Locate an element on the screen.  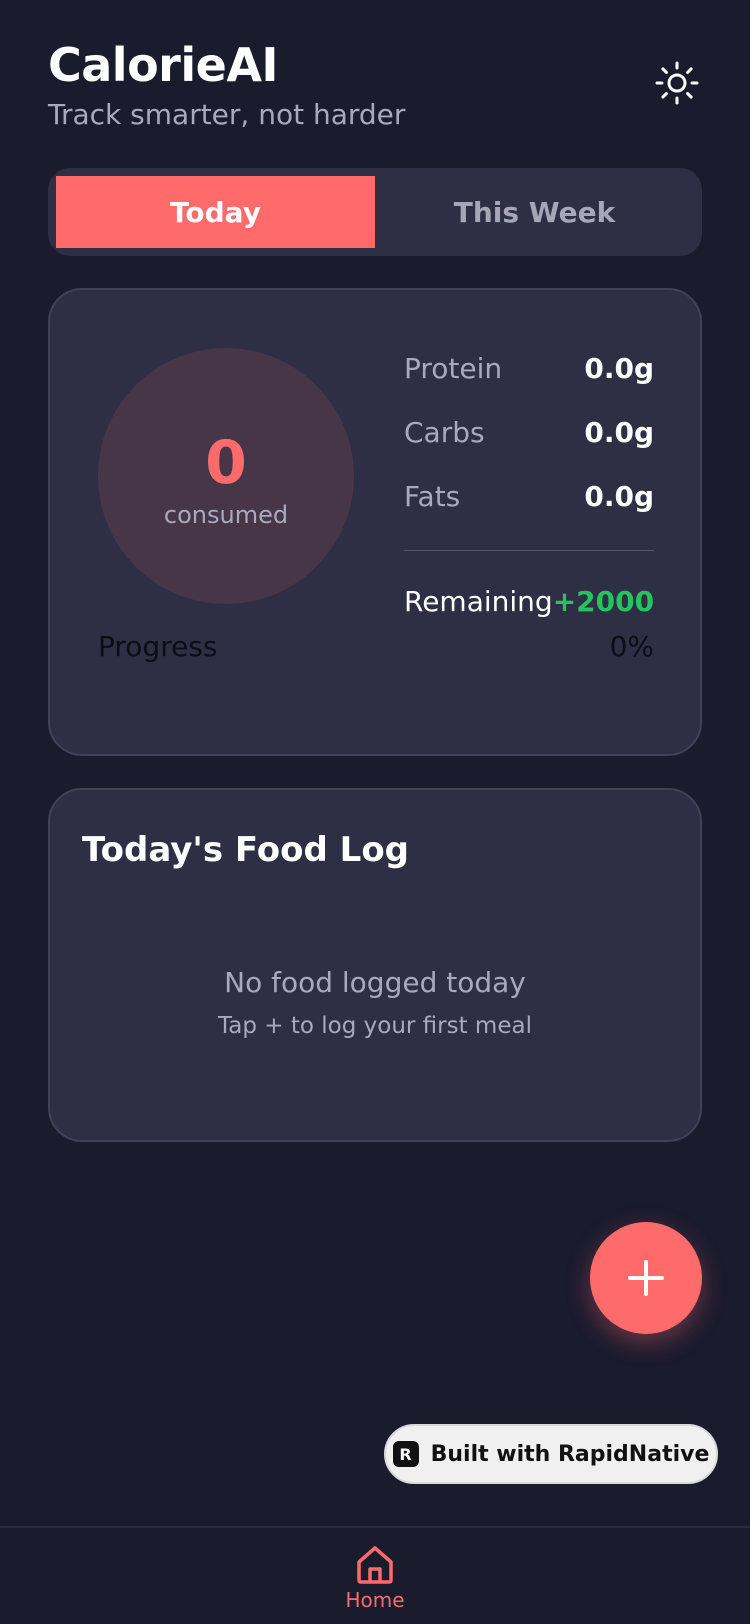
calorie-ring: 0 consumed is located at coordinates (226, 476).